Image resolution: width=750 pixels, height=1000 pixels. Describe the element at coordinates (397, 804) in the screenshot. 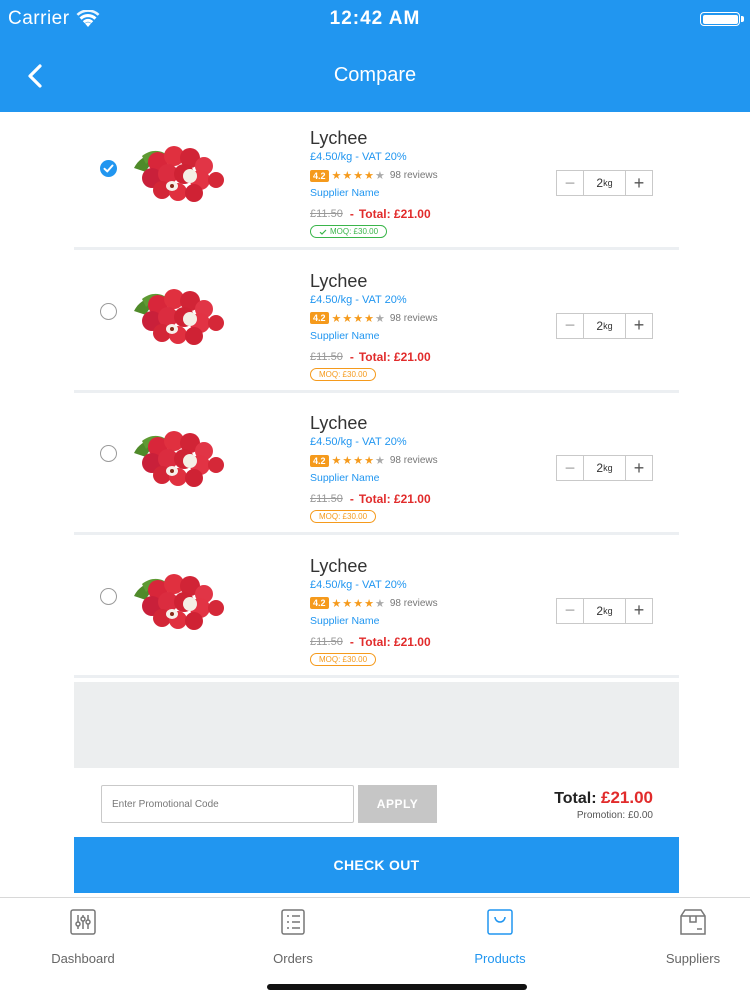

I see `apply-button: APPLY` at that location.